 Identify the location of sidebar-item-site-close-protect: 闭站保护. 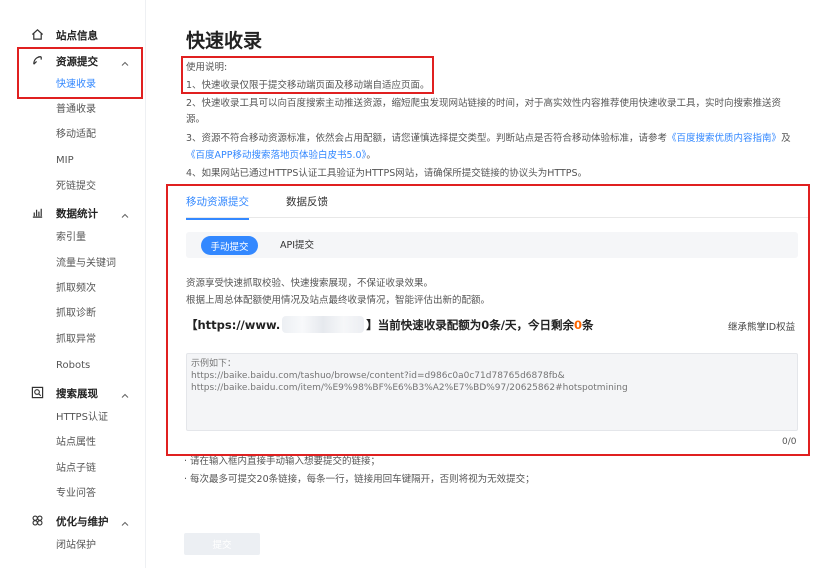
(76, 546).